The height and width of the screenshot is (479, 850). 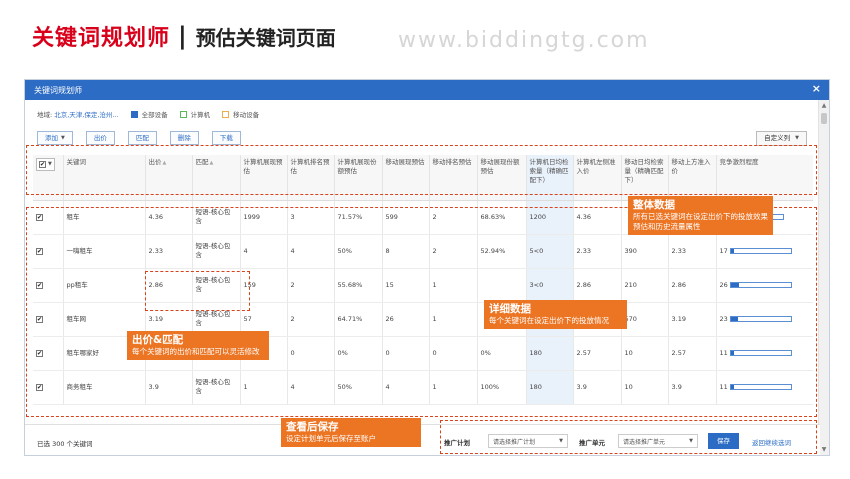 I want to click on cell-pc-price: 2.86, so click(x=596, y=285).